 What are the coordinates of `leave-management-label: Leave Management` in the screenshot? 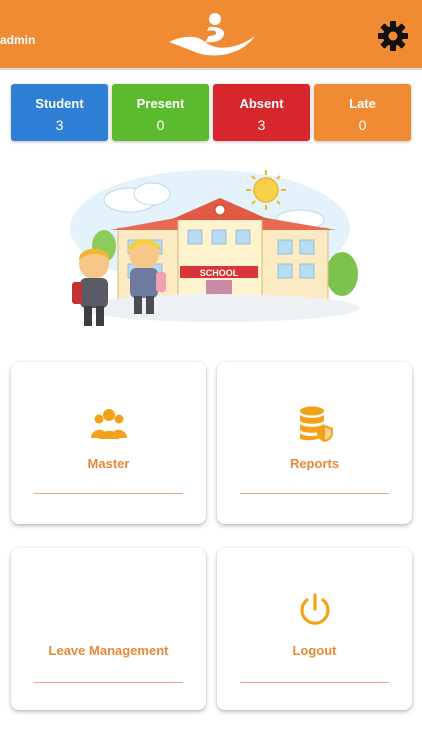 It's located at (108, 650).